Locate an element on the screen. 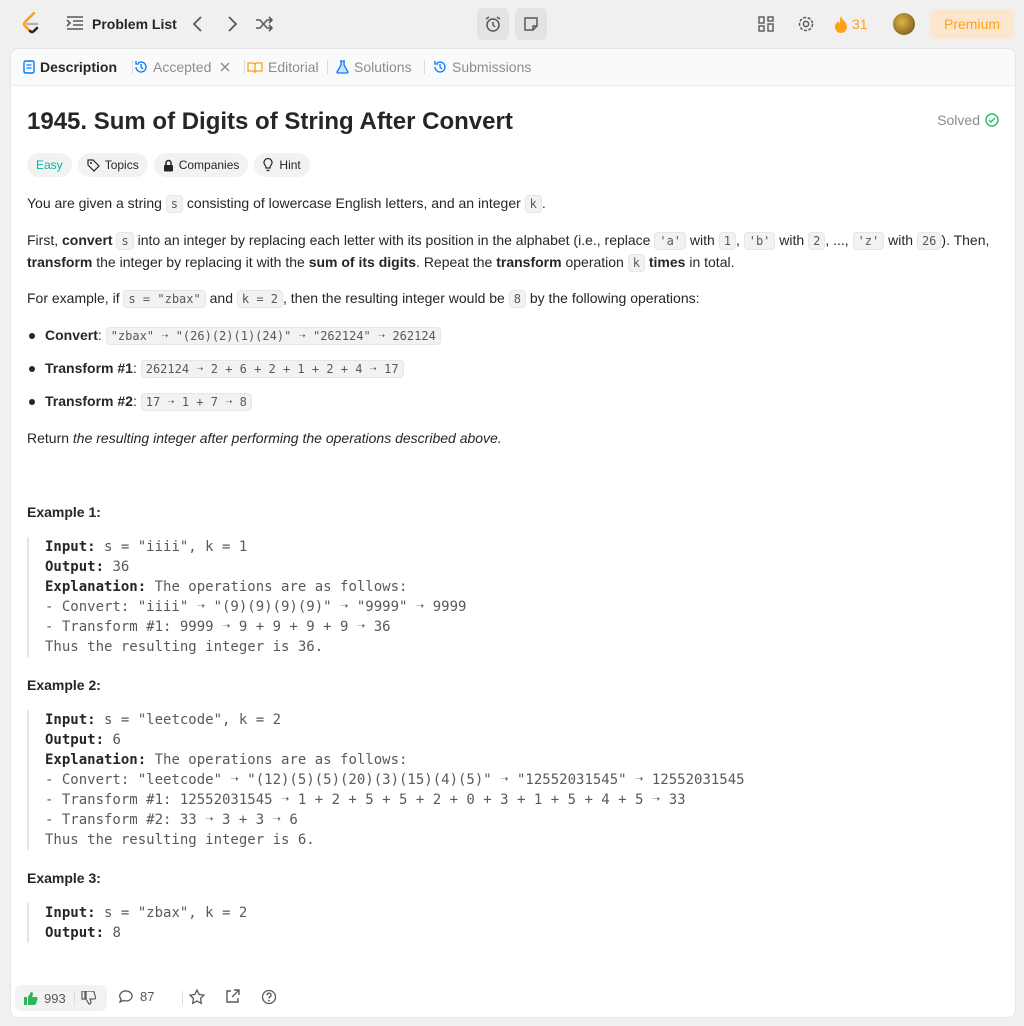 This screenshot has width=1024, height=1026. example-input: Input: s = "zbax", k = 2 is located at coordinates (146, 913).